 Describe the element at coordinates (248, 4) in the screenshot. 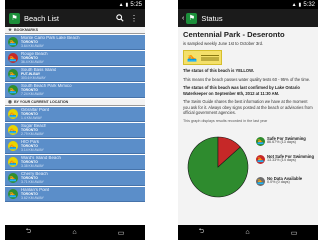

I see `status-bar: ▲ ▮ 5:32` at that location.